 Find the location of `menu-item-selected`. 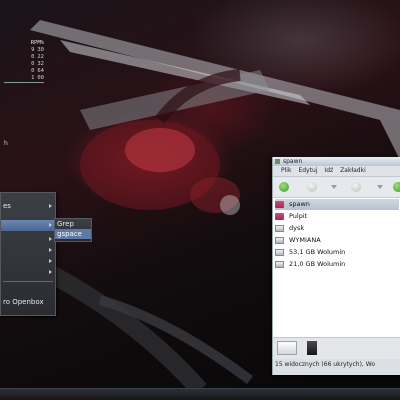

menu-item-selected is located at coordinates (28, 225).